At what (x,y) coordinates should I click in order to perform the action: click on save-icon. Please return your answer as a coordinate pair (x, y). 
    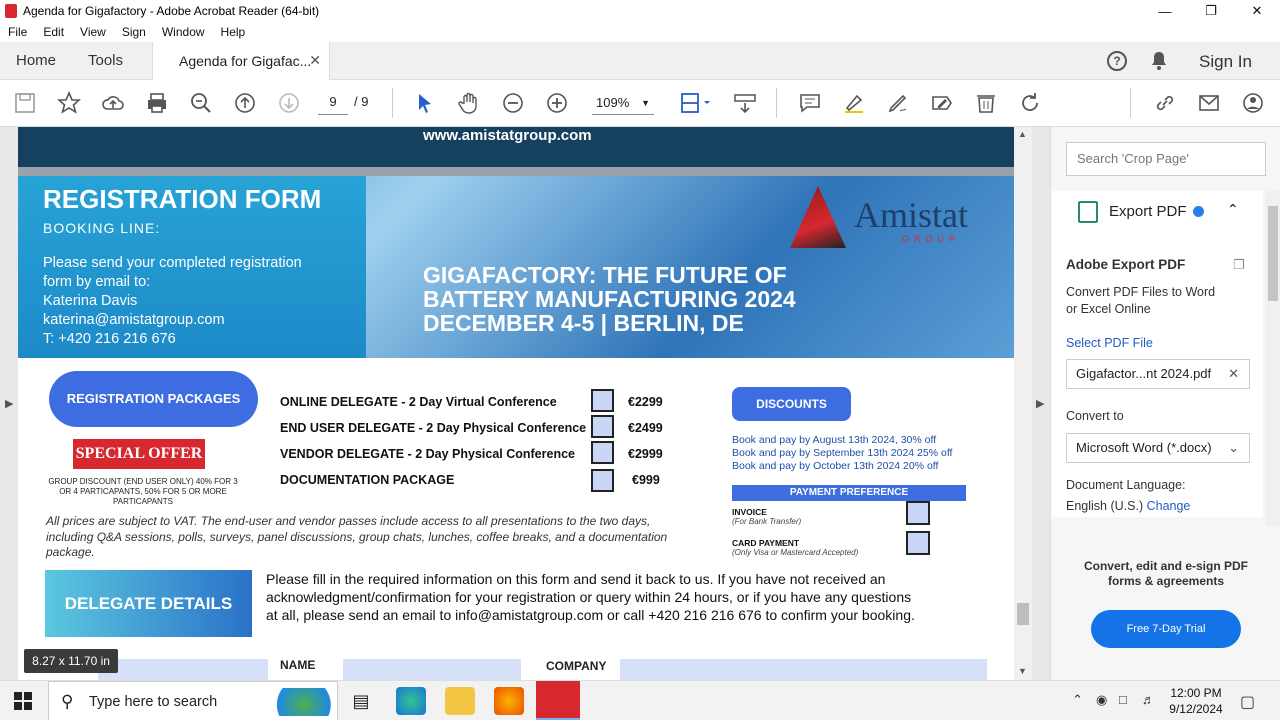
    Looking at the image, I should click on (25, 103).